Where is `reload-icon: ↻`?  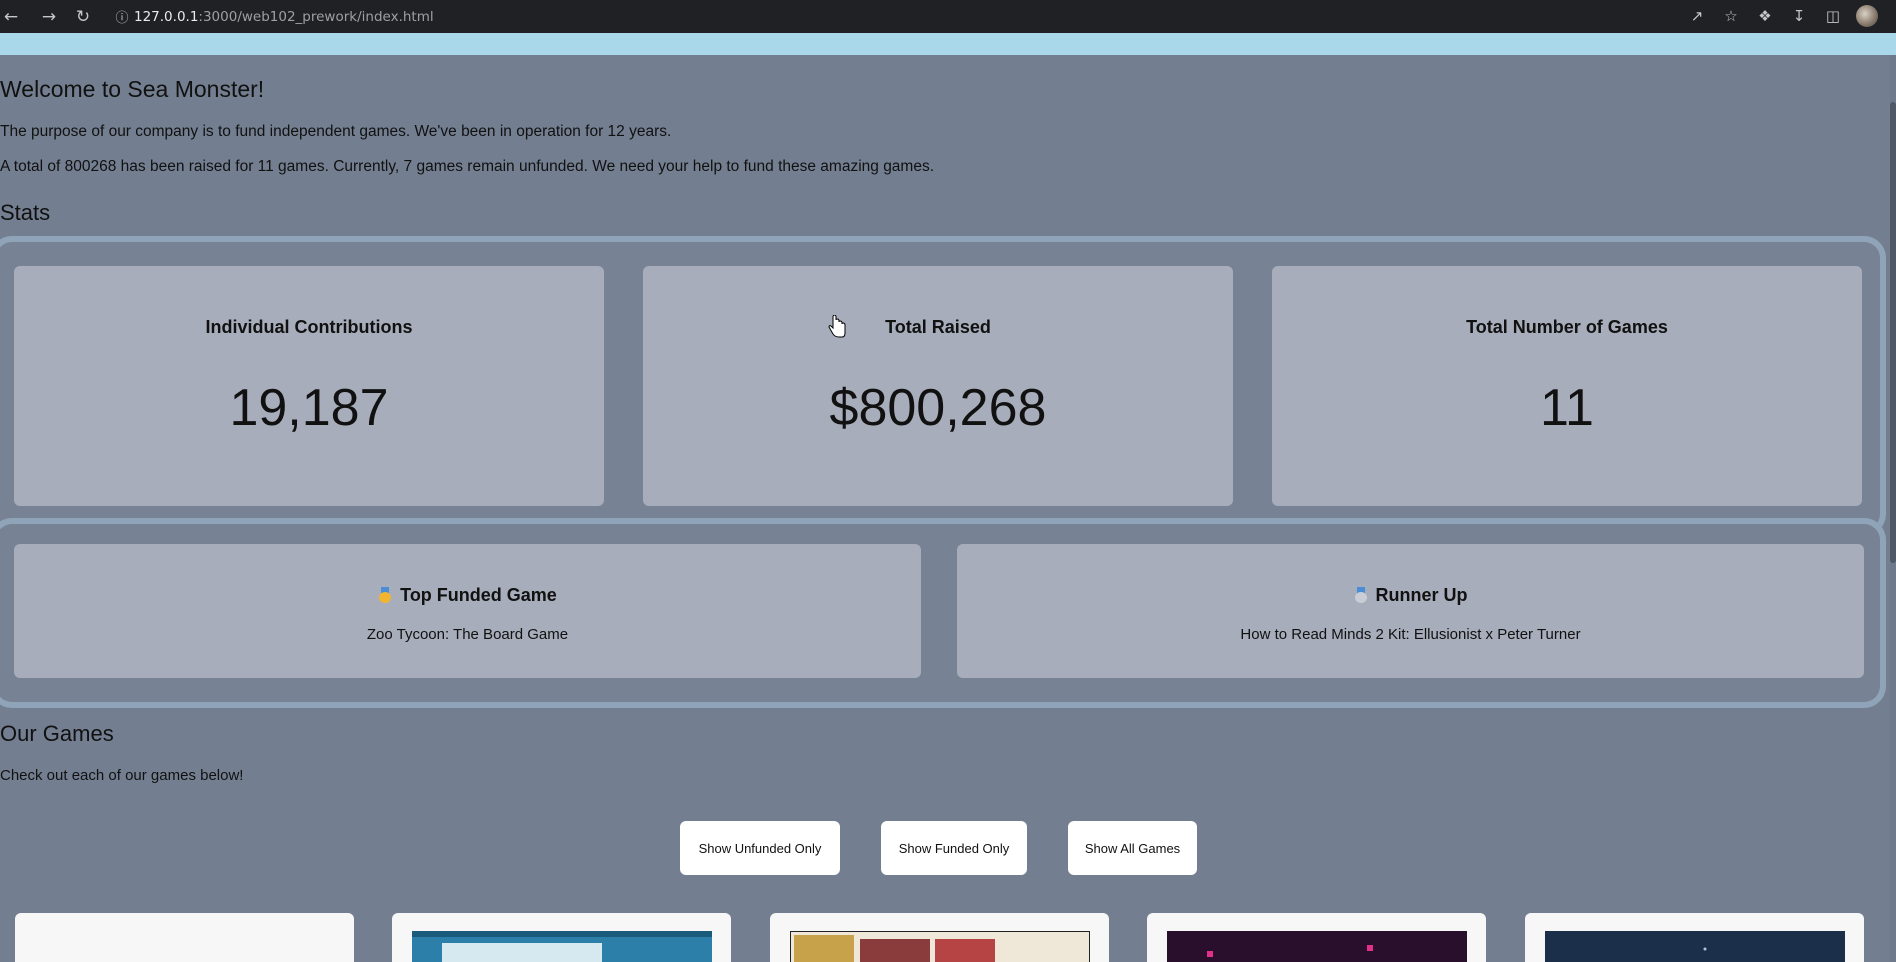 reload-icon: ↻ is located at coordinates (83, 17).